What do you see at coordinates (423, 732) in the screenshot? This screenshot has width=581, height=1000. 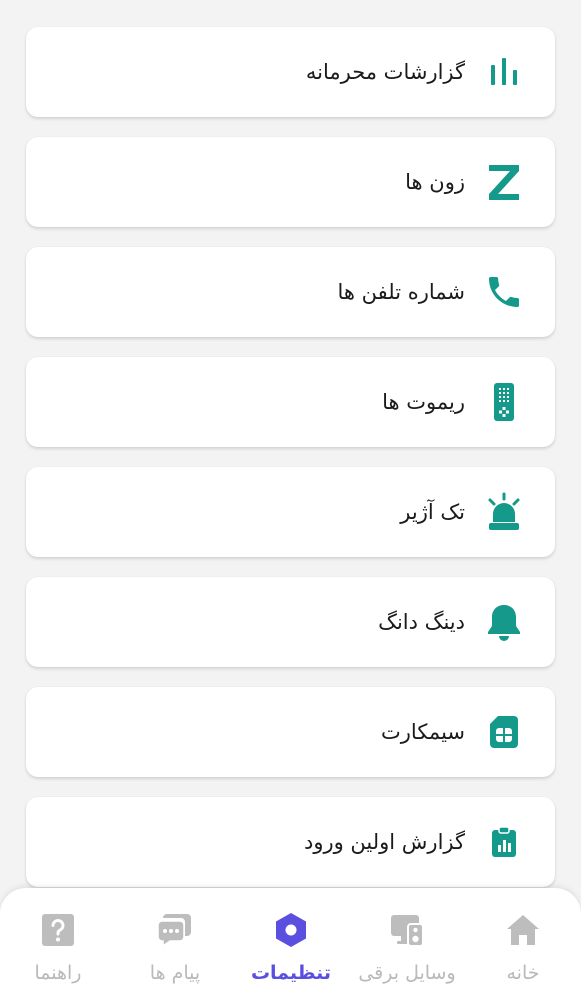 I see `menu-item-label: سیمکارت` at bounding box center [423, 732].